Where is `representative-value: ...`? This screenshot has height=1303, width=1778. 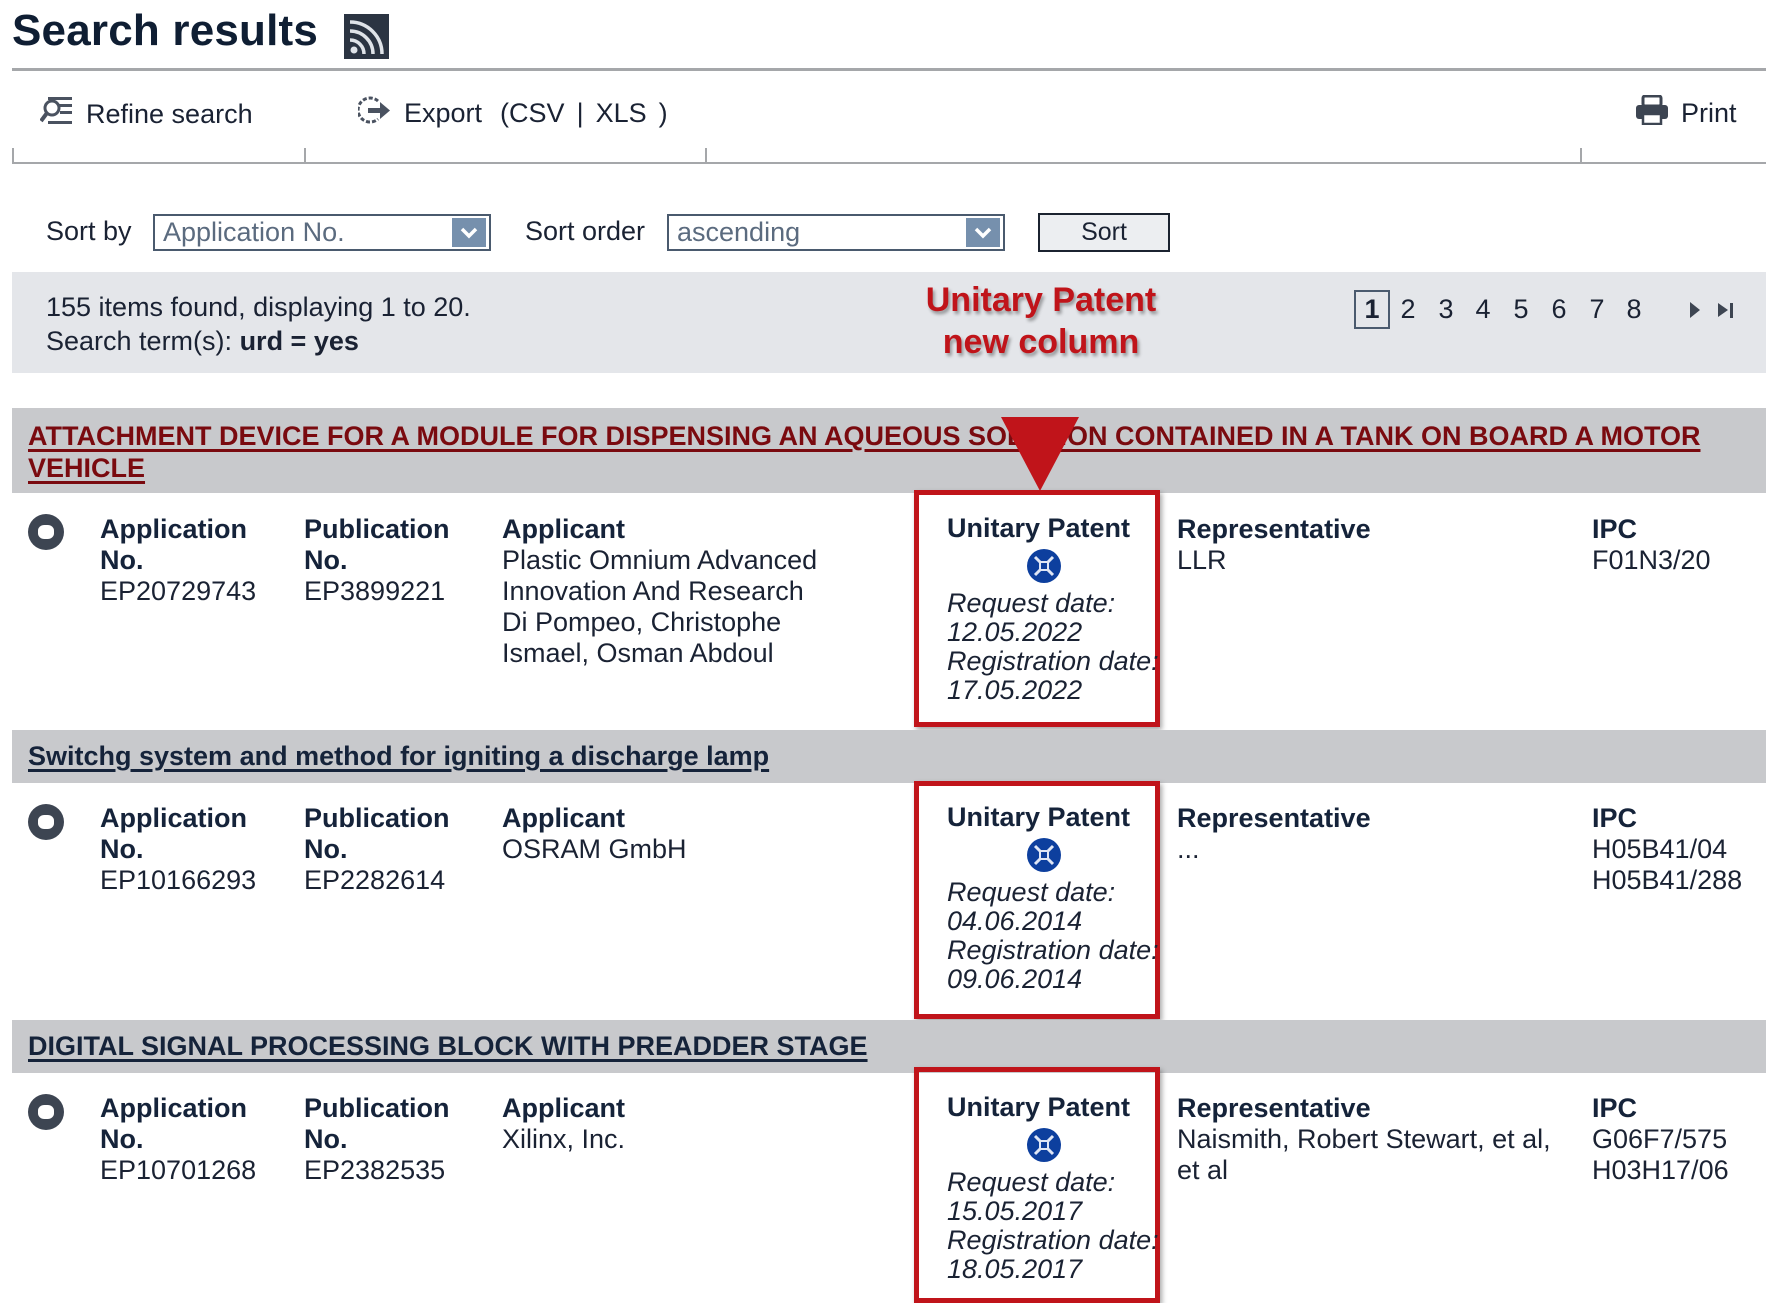
representative-value: ... is located at coordinates (1188, 849).